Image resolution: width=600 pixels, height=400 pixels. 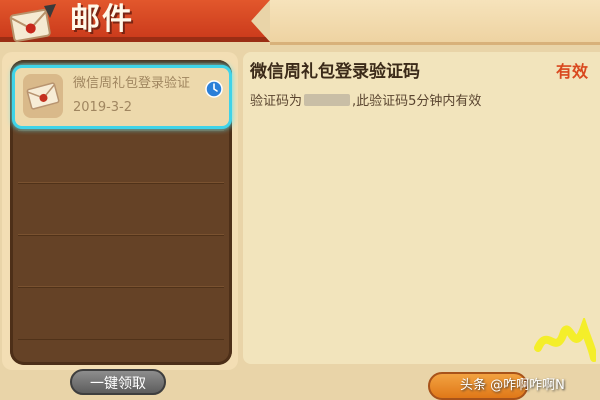 I want to click on mail-body-suffix: ,此验证码5分钟内有效, so click(x=417, y=101).